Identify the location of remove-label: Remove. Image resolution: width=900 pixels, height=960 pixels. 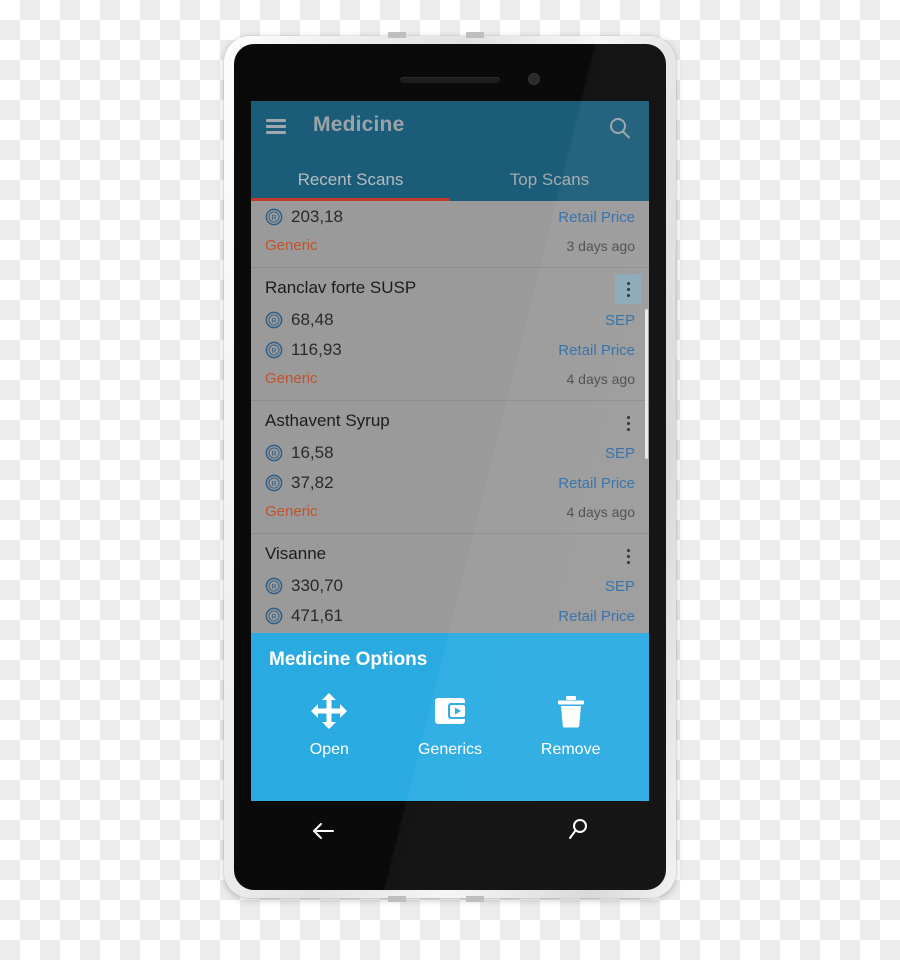
(570, 749).